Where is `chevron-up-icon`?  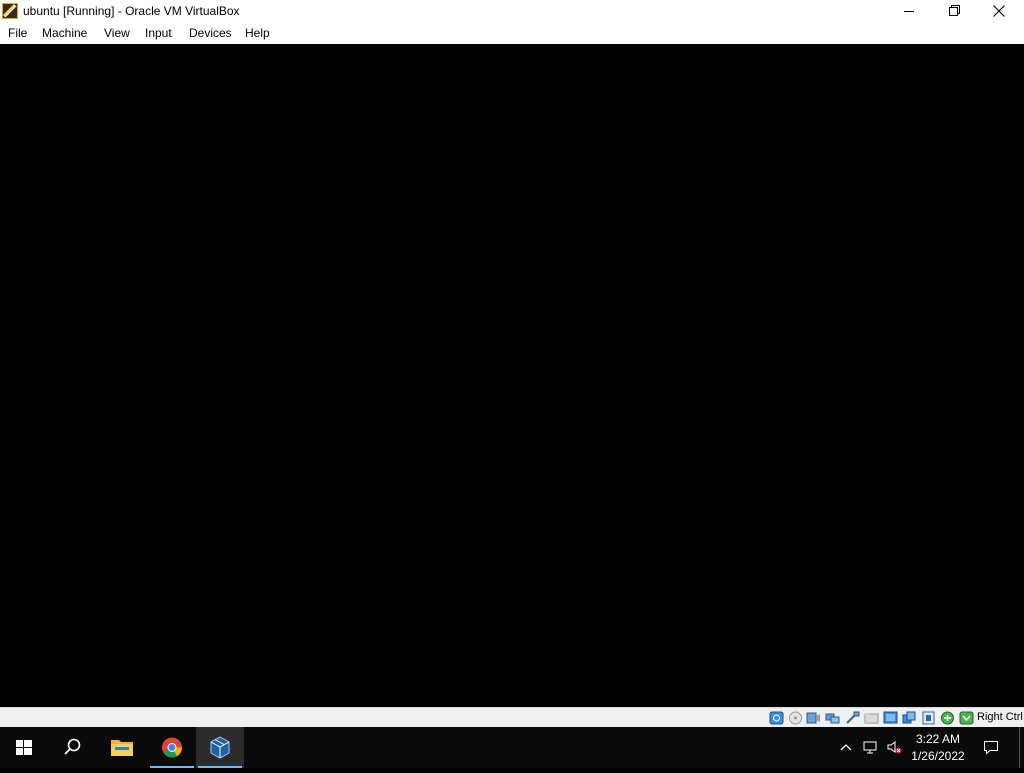
chevron-up-icon is located at coordinates (846, 747).